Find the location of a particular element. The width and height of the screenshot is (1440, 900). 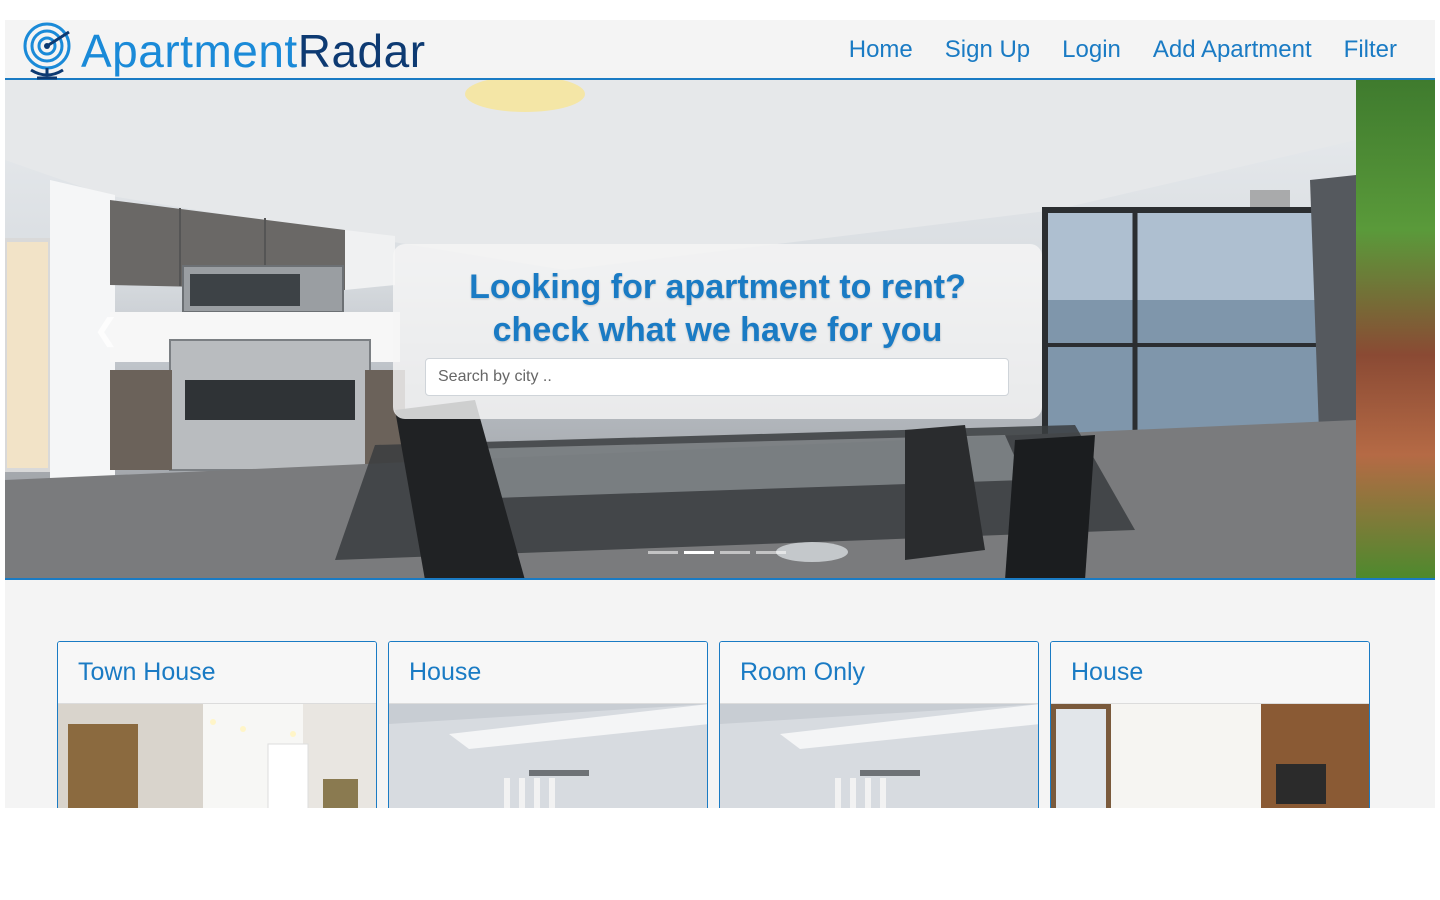

card-header: Town House is located at coordinates (217, 673).